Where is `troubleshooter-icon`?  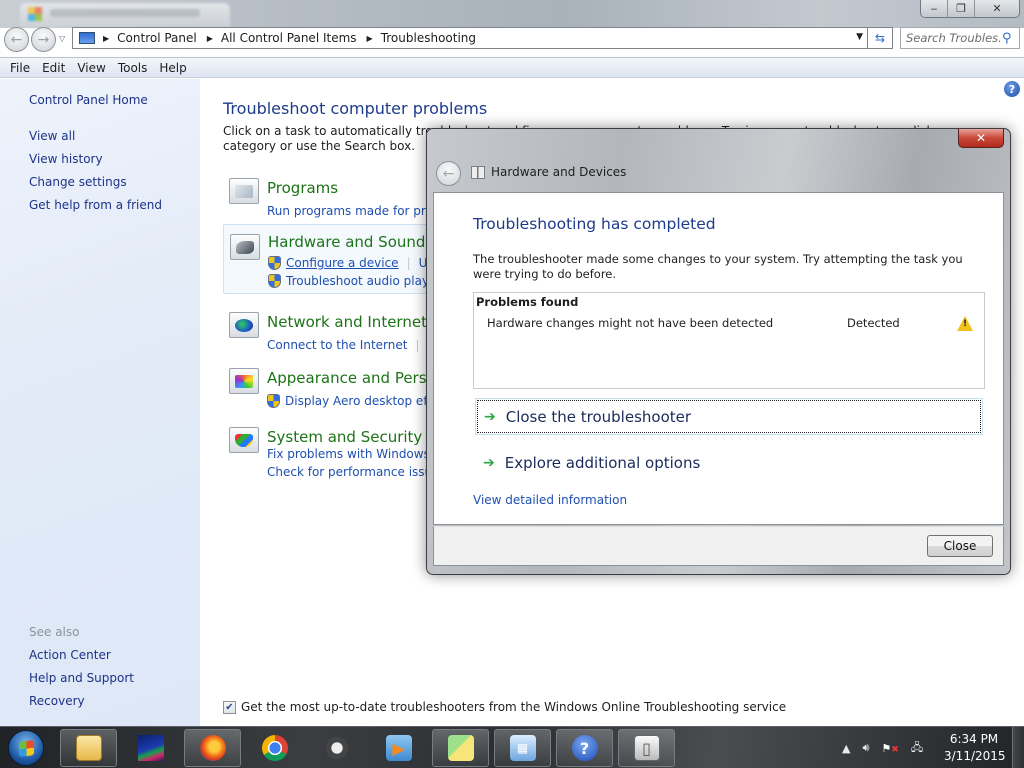 troubleshooter-icon is located at coordinates (478, 172).